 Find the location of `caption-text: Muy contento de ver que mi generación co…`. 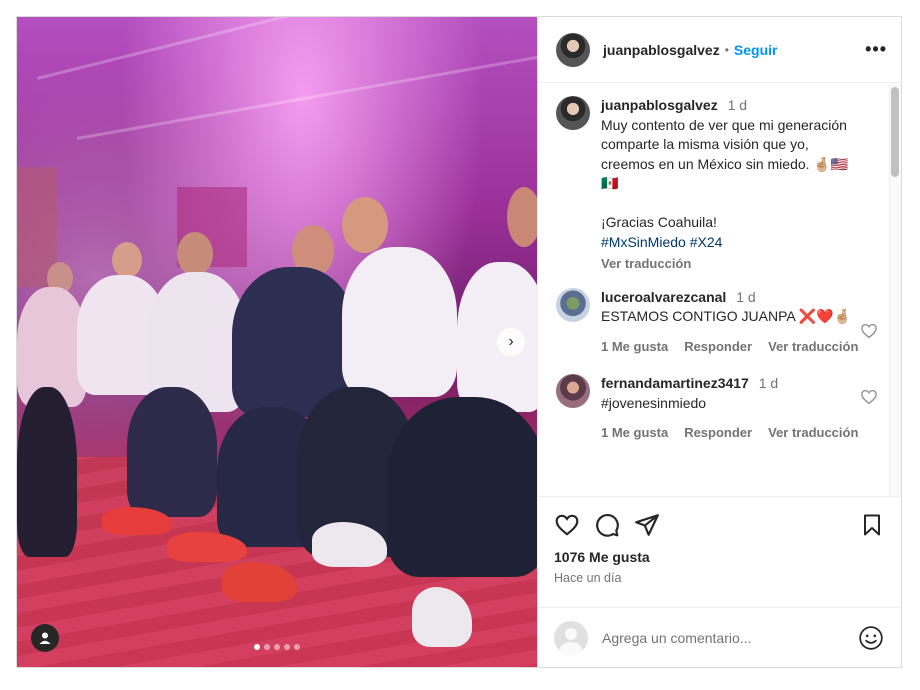

caption-text: Muy contento de ver que mi generación co… is located at coordinates (725, 173).